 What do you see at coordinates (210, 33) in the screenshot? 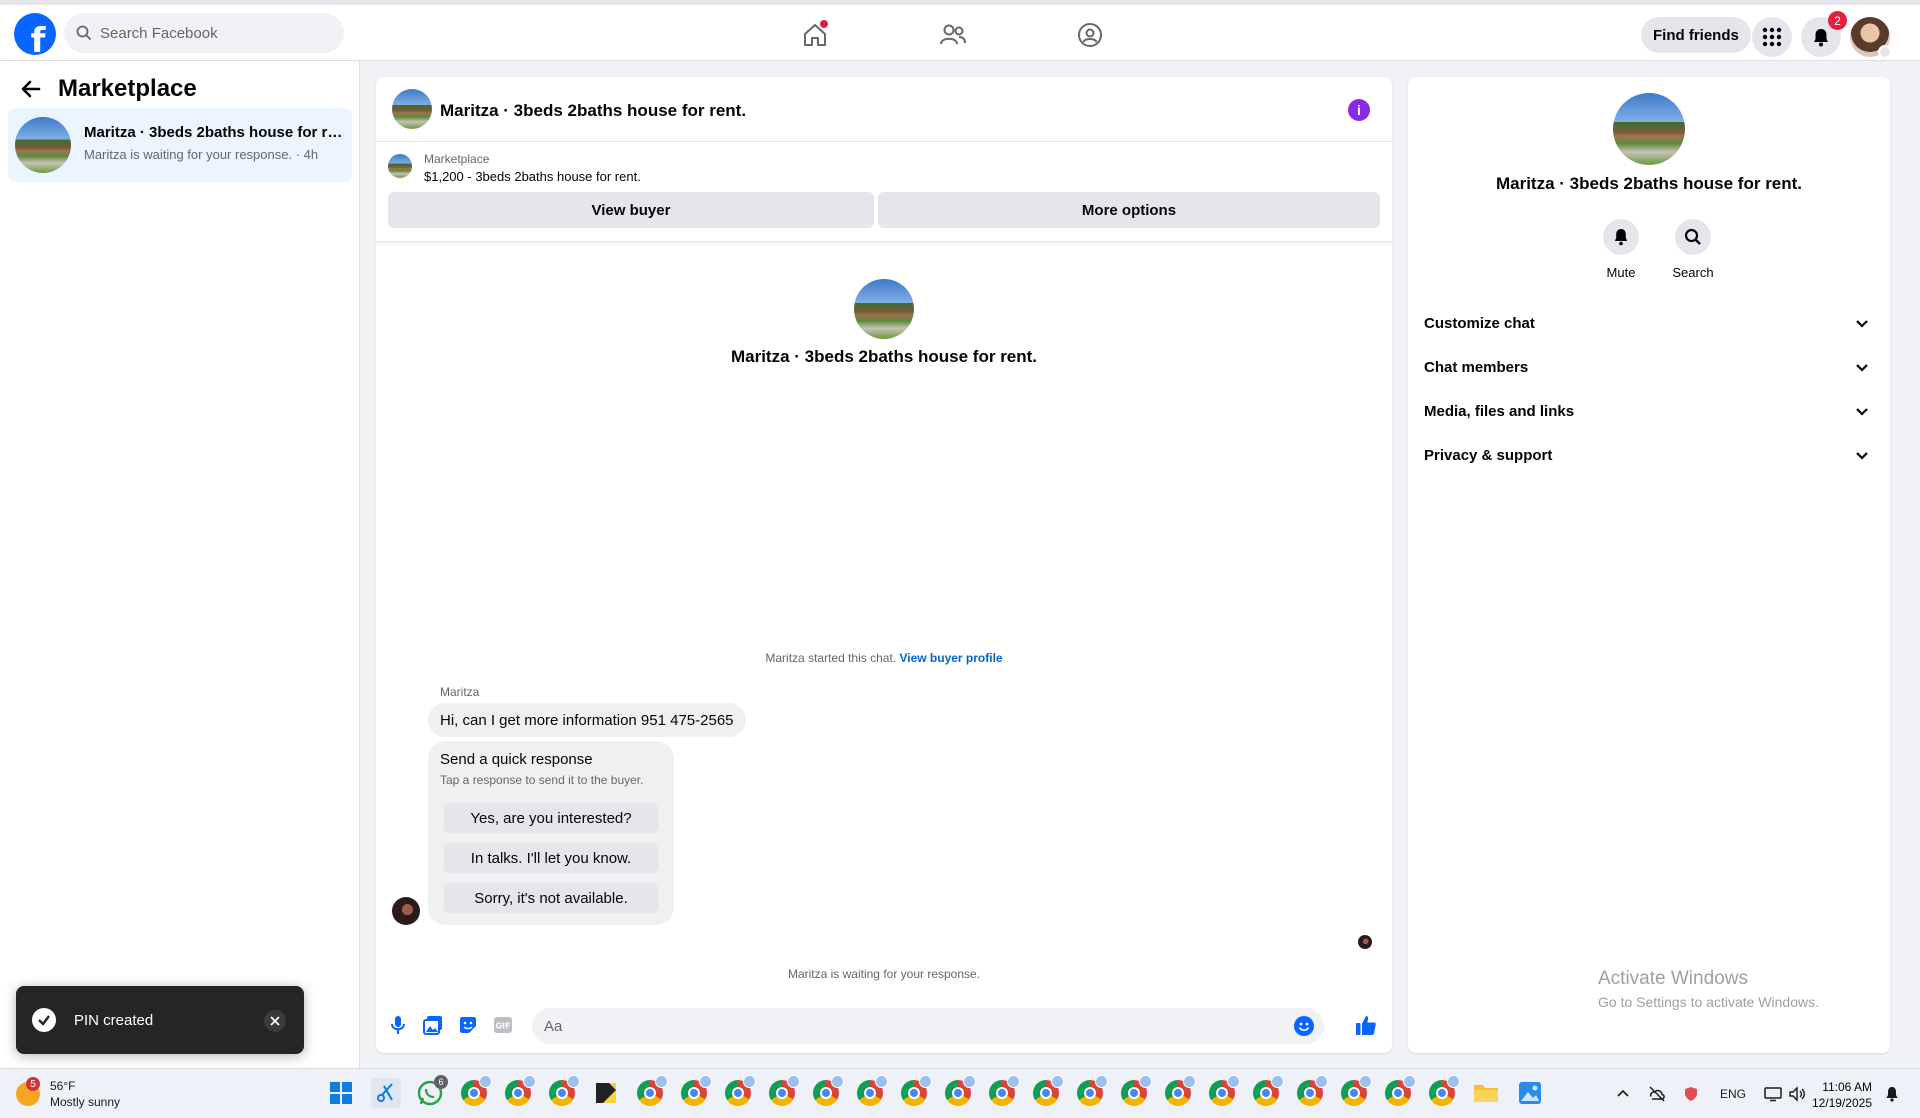
I see `search-input` at bounding box center [210, 33].